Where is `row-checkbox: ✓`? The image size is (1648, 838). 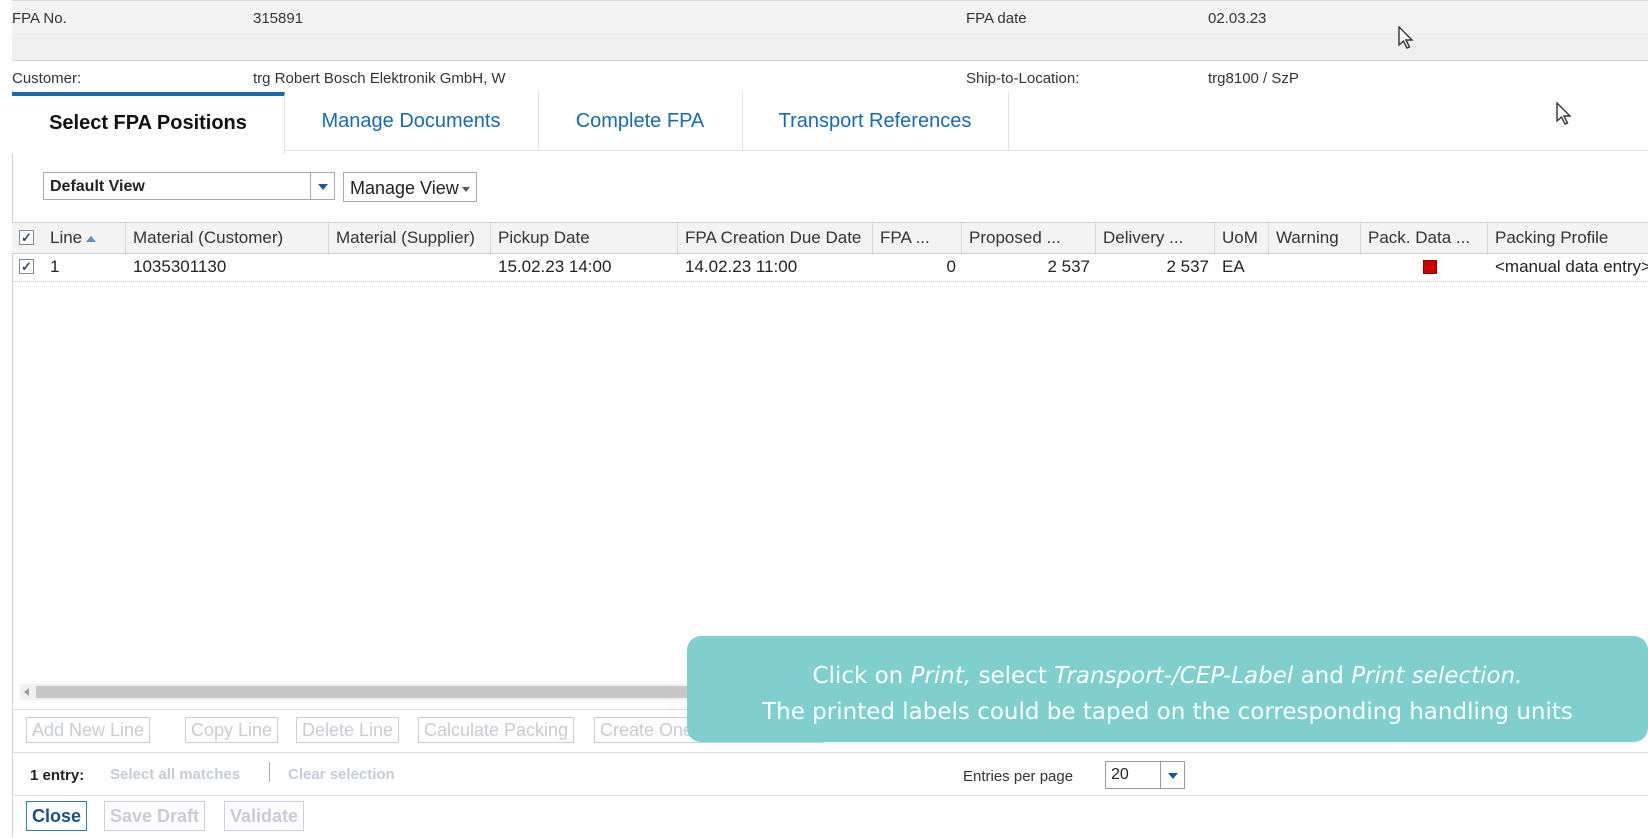 row-checkbox: ✓ is located at coordinates (26, 266).